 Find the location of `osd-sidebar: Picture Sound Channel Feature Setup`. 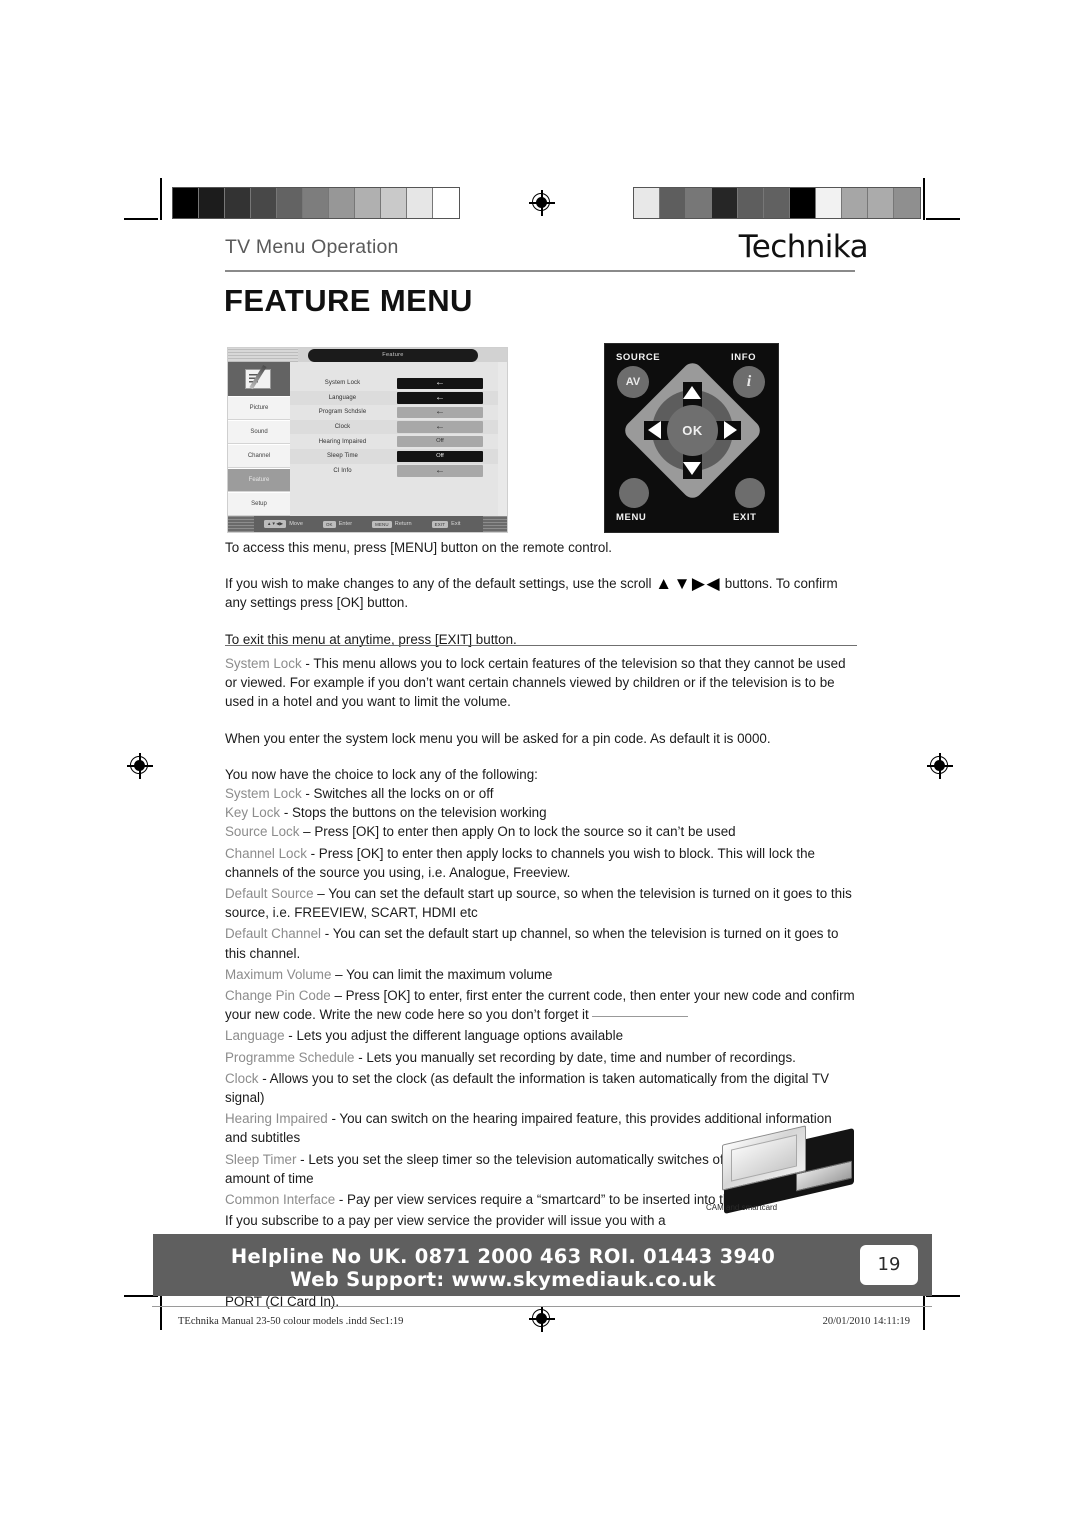

osd-sidebar: Picture Sound Channel Feature Setup is located at coordinates (259, 440).